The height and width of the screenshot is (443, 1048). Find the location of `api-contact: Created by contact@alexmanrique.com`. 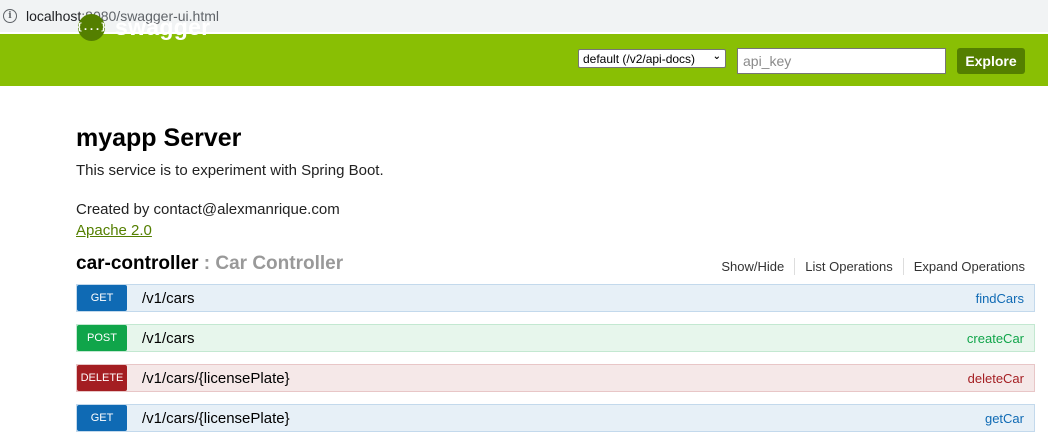

api-contact: Created by contact@alexmanrique.com is located at coordinates (208, 209).